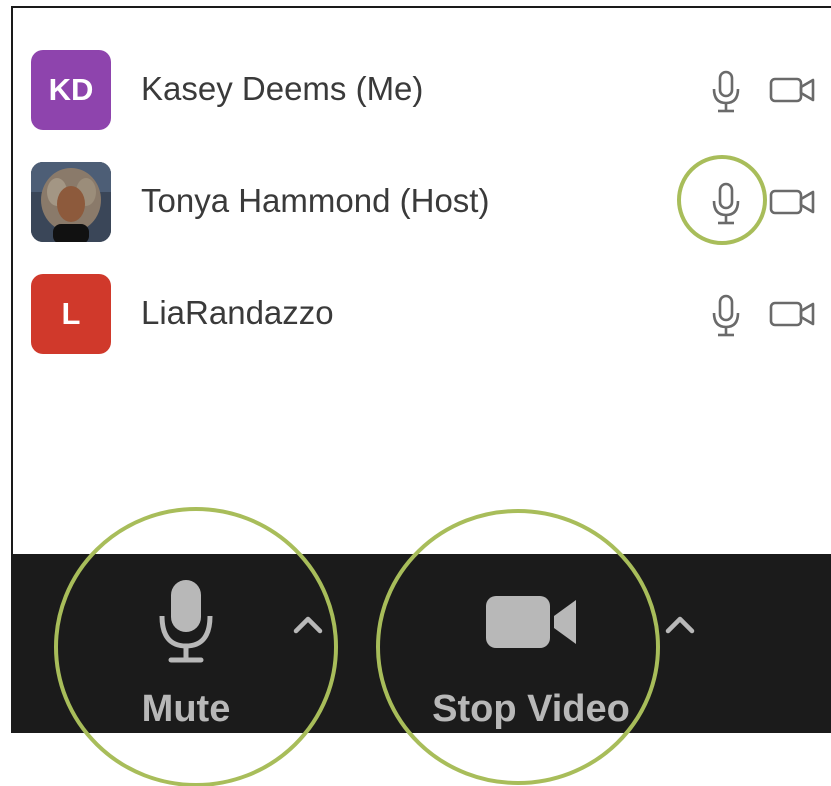 Image resolution: width=831 pixels, height=786 pixels. I want to click on participant-row: KD Kasey Deems (Me), so click(422, 92).